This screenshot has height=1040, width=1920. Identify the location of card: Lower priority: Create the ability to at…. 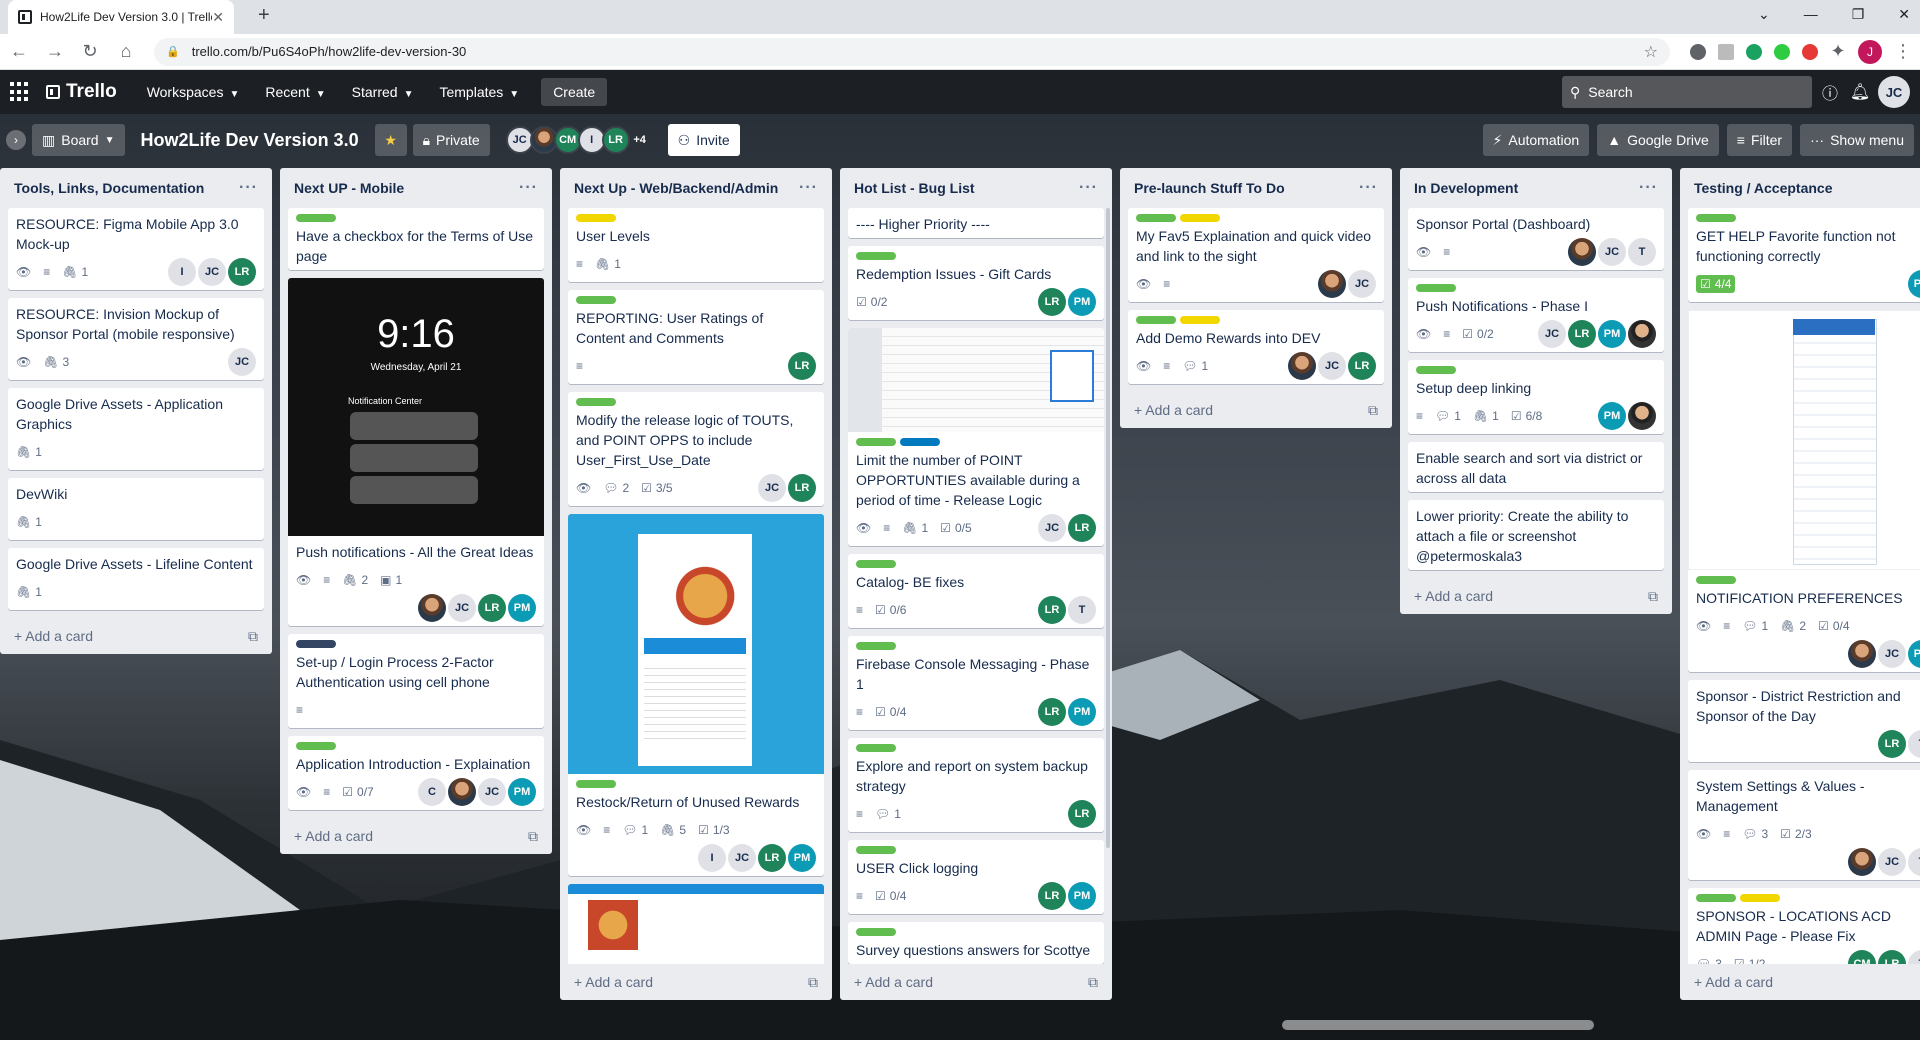
(1536, 535).